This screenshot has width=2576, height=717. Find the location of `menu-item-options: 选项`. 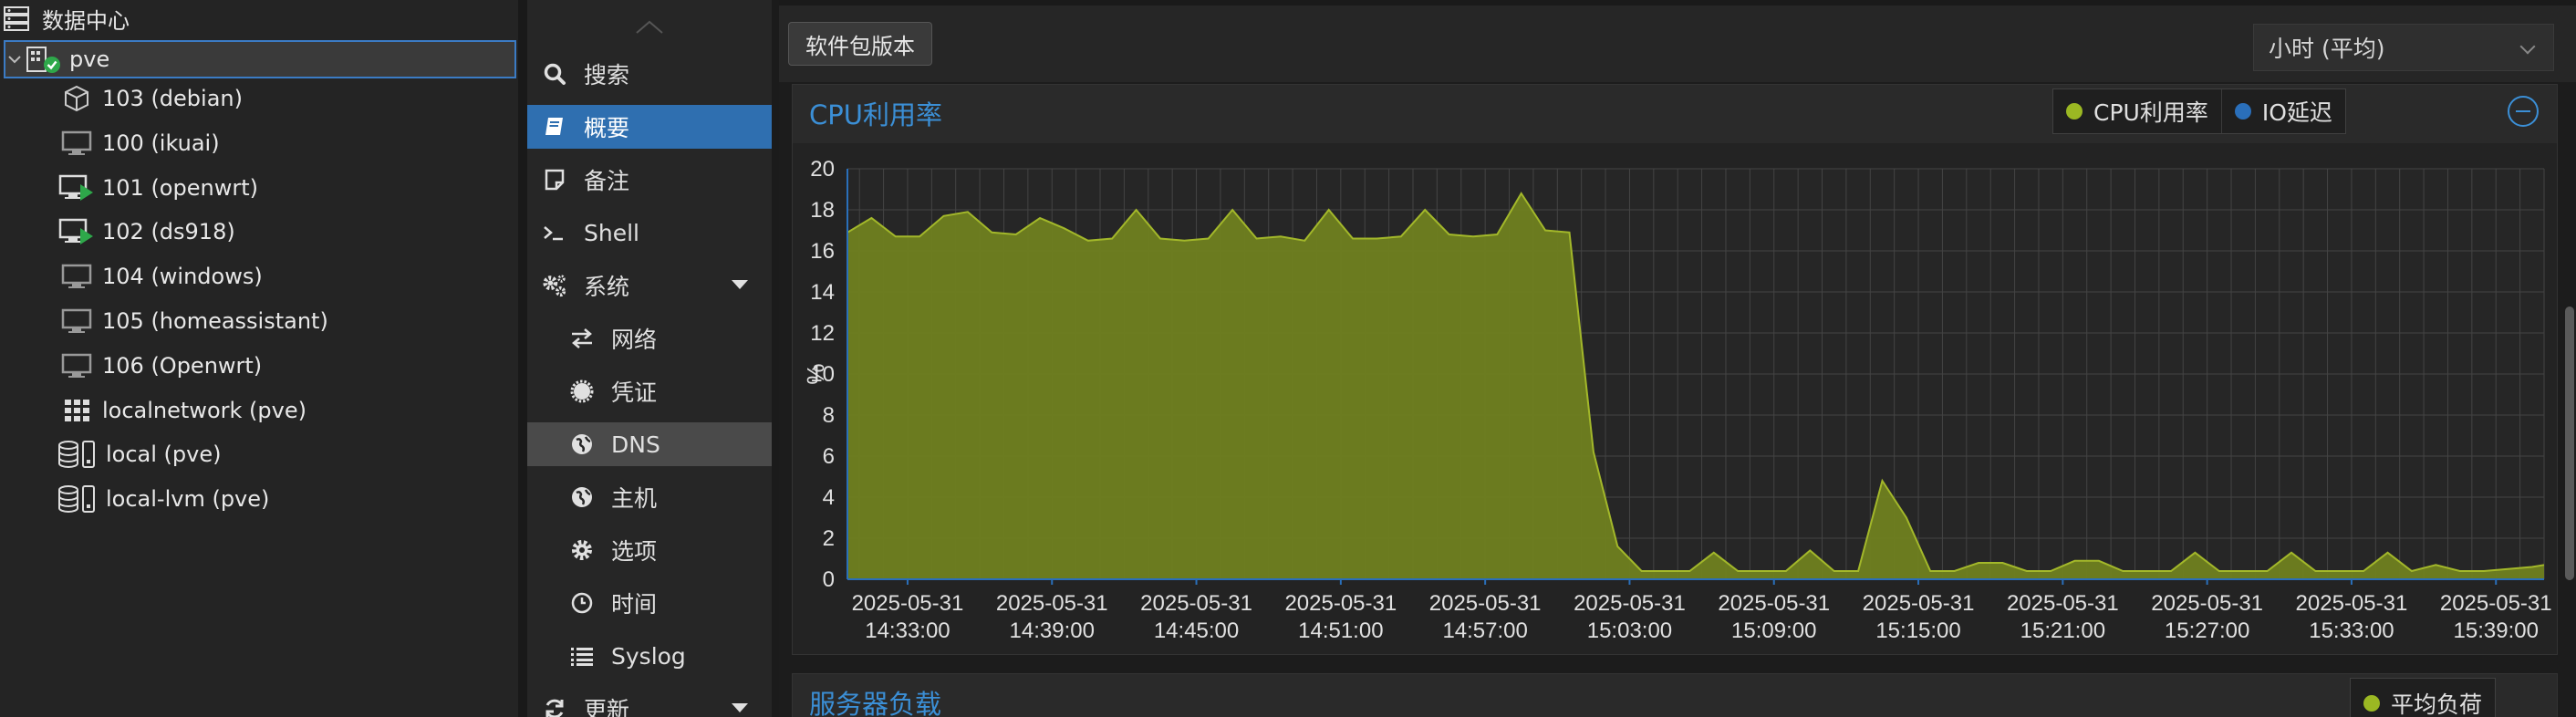

menu-item-options: 选项 is located at coordinates (649, 550).